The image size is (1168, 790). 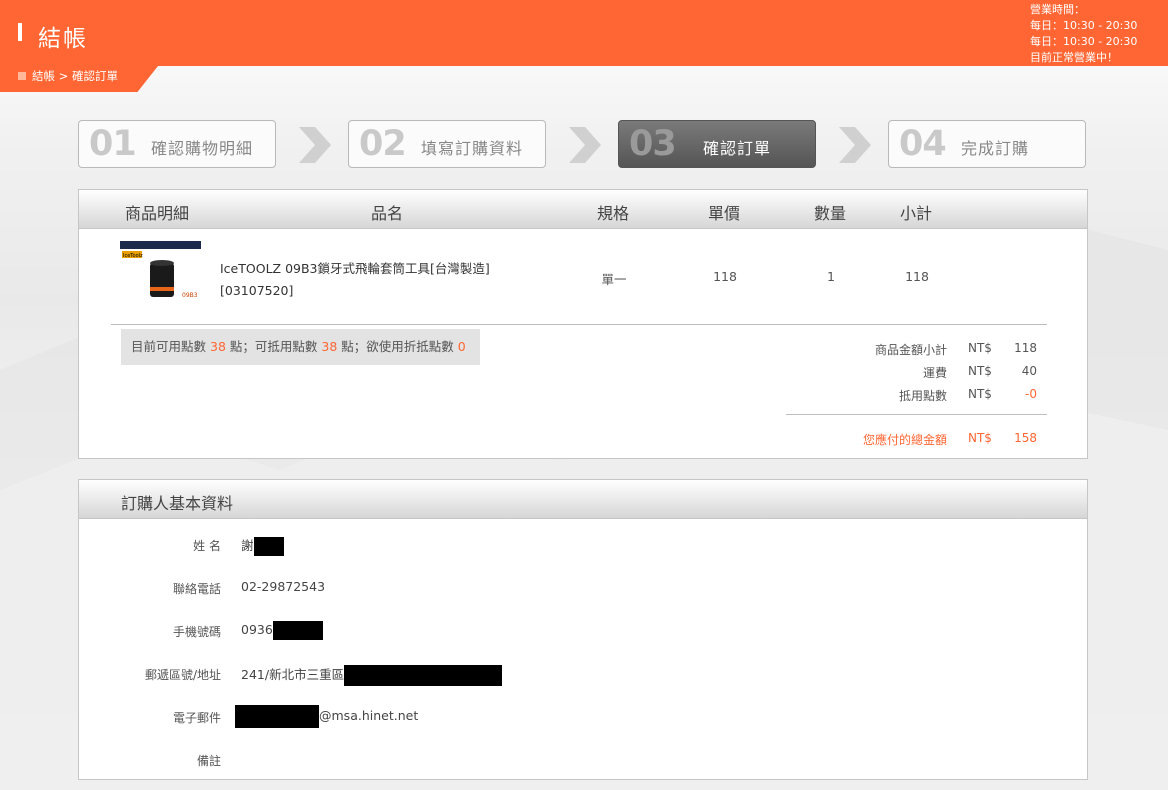 What do you see at coordinates (329, 346) in the screenshot?
I see `redeemable-points: 38` at bounding box center [329, 346].